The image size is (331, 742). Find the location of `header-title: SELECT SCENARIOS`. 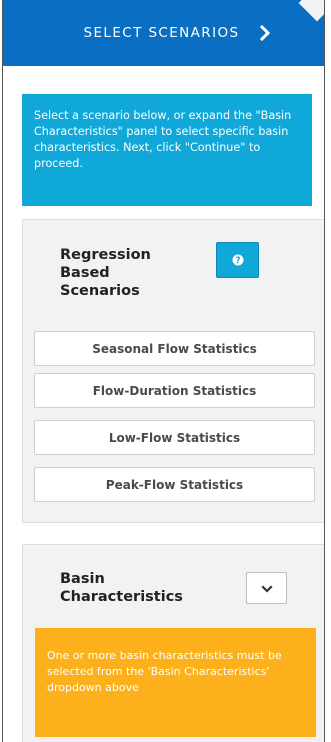

header-title: SELECT SCENARIOS is located at coordinates (161, 33).